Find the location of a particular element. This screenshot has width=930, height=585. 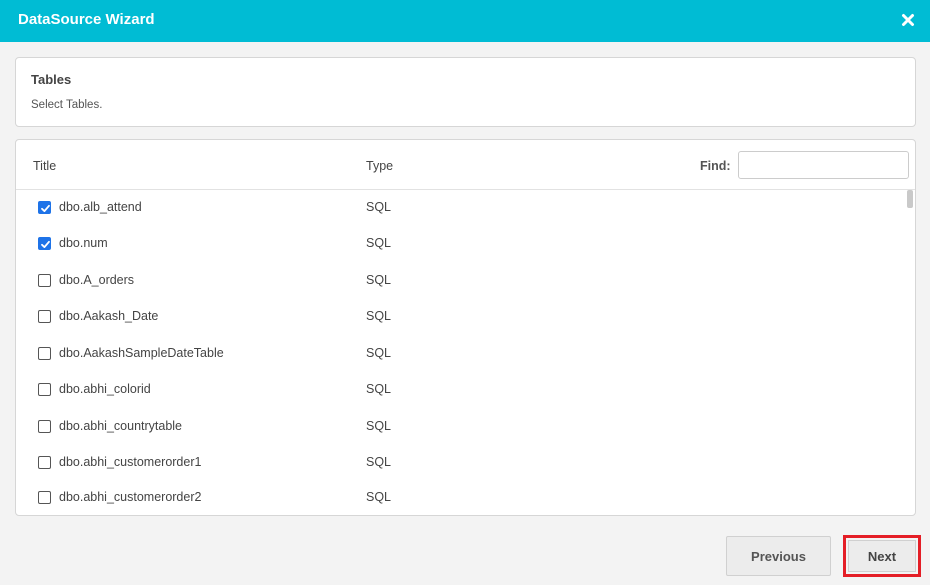

next-button-highlight: Next is located at coordinates (882, 556).